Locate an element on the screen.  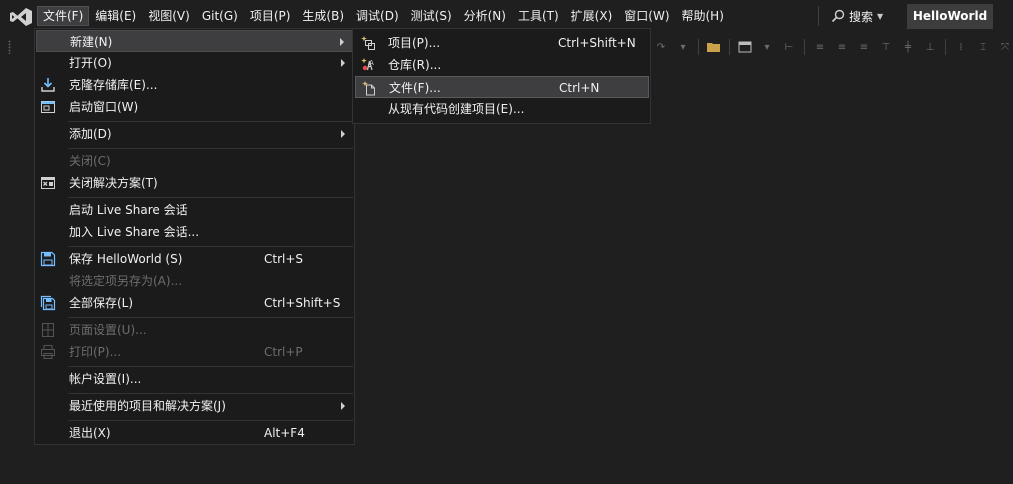
file-menu-open: 打开(O) is located at coordinates (194, 63).